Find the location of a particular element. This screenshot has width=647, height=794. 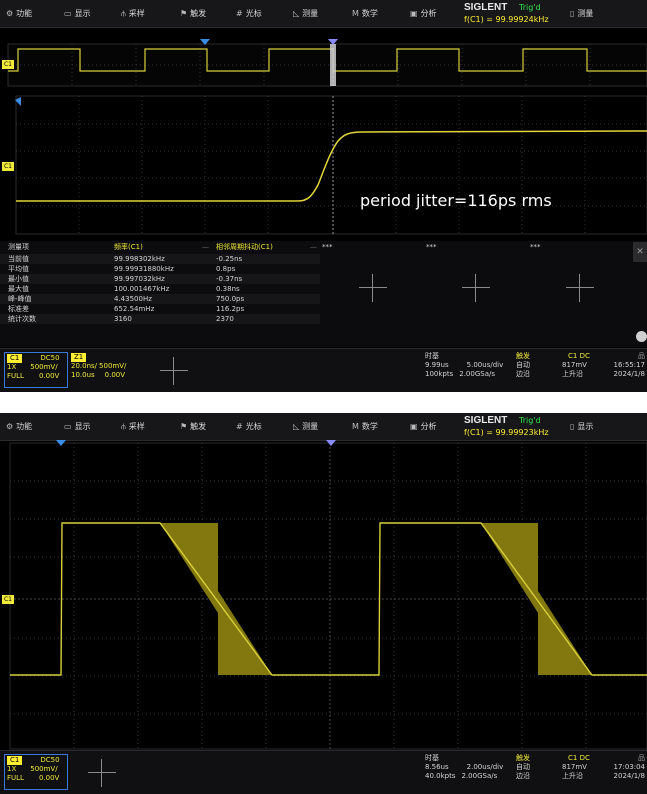

table-row: 最小值 99.997032kHz -0.37ns is located at coordinates (160, 279).